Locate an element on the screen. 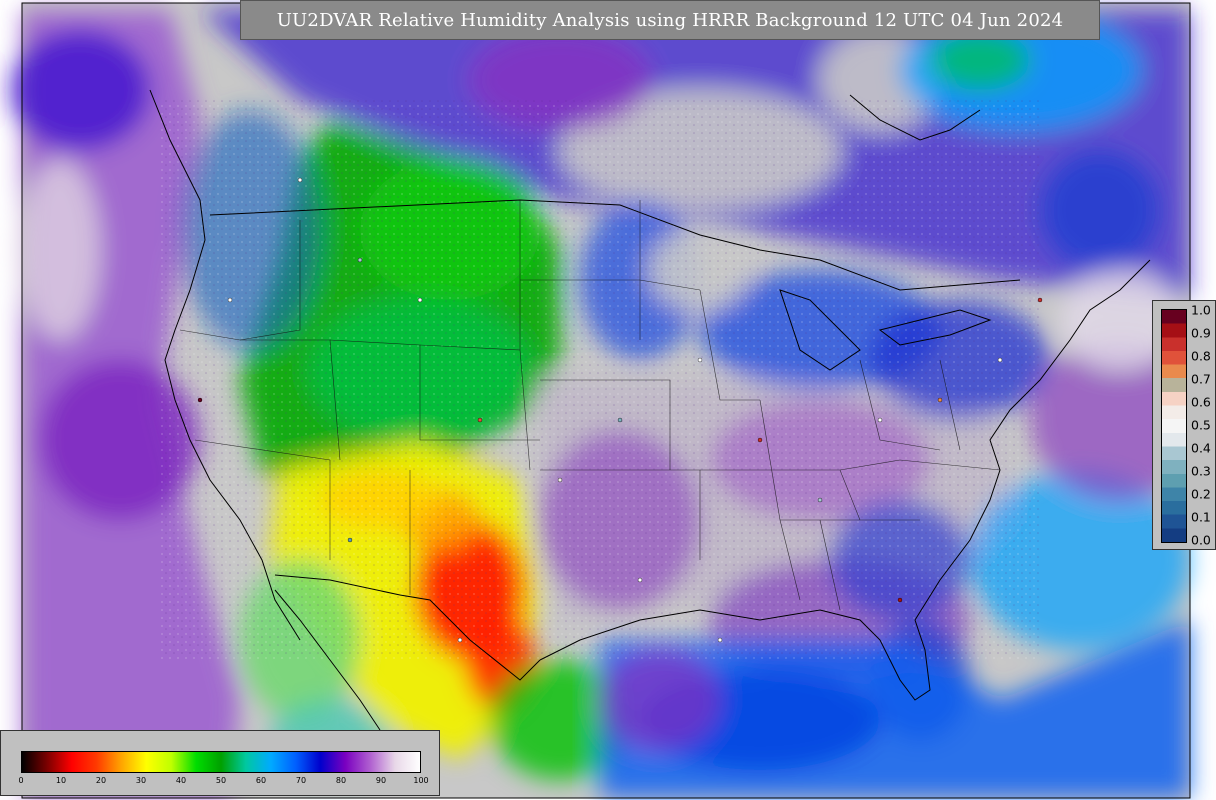 The width and height of the screenshot is (1216, 800). rh-tick-0: 0 is located at coordinates (21, 780).